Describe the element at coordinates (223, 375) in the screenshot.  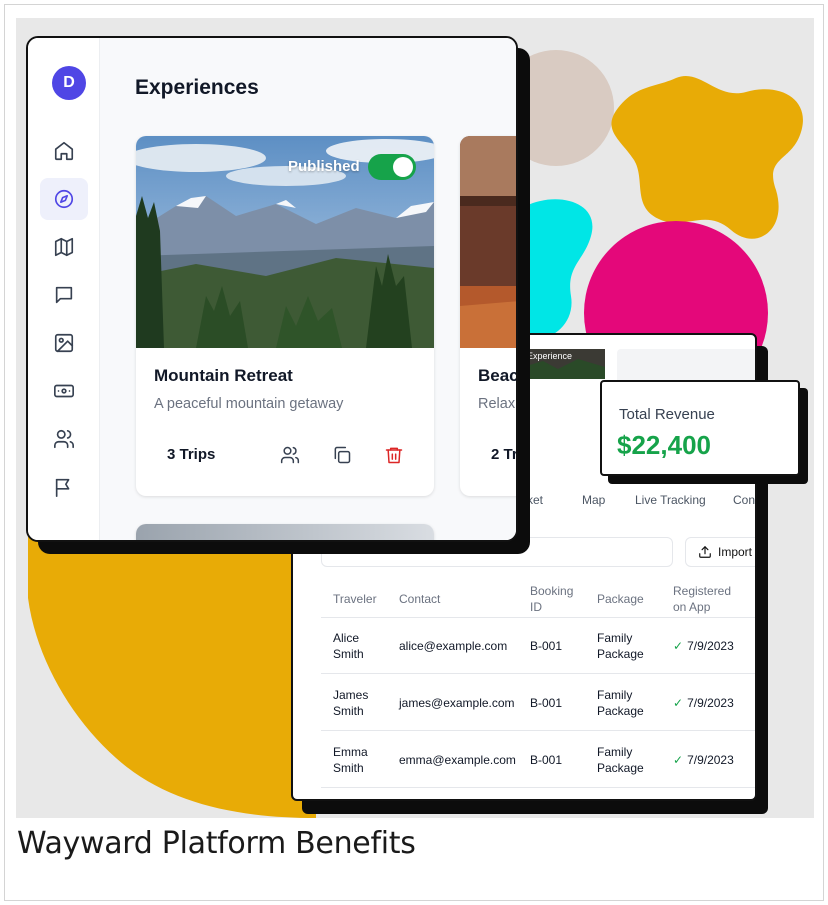
I see `card-title: Mountain Retreat` at that location.